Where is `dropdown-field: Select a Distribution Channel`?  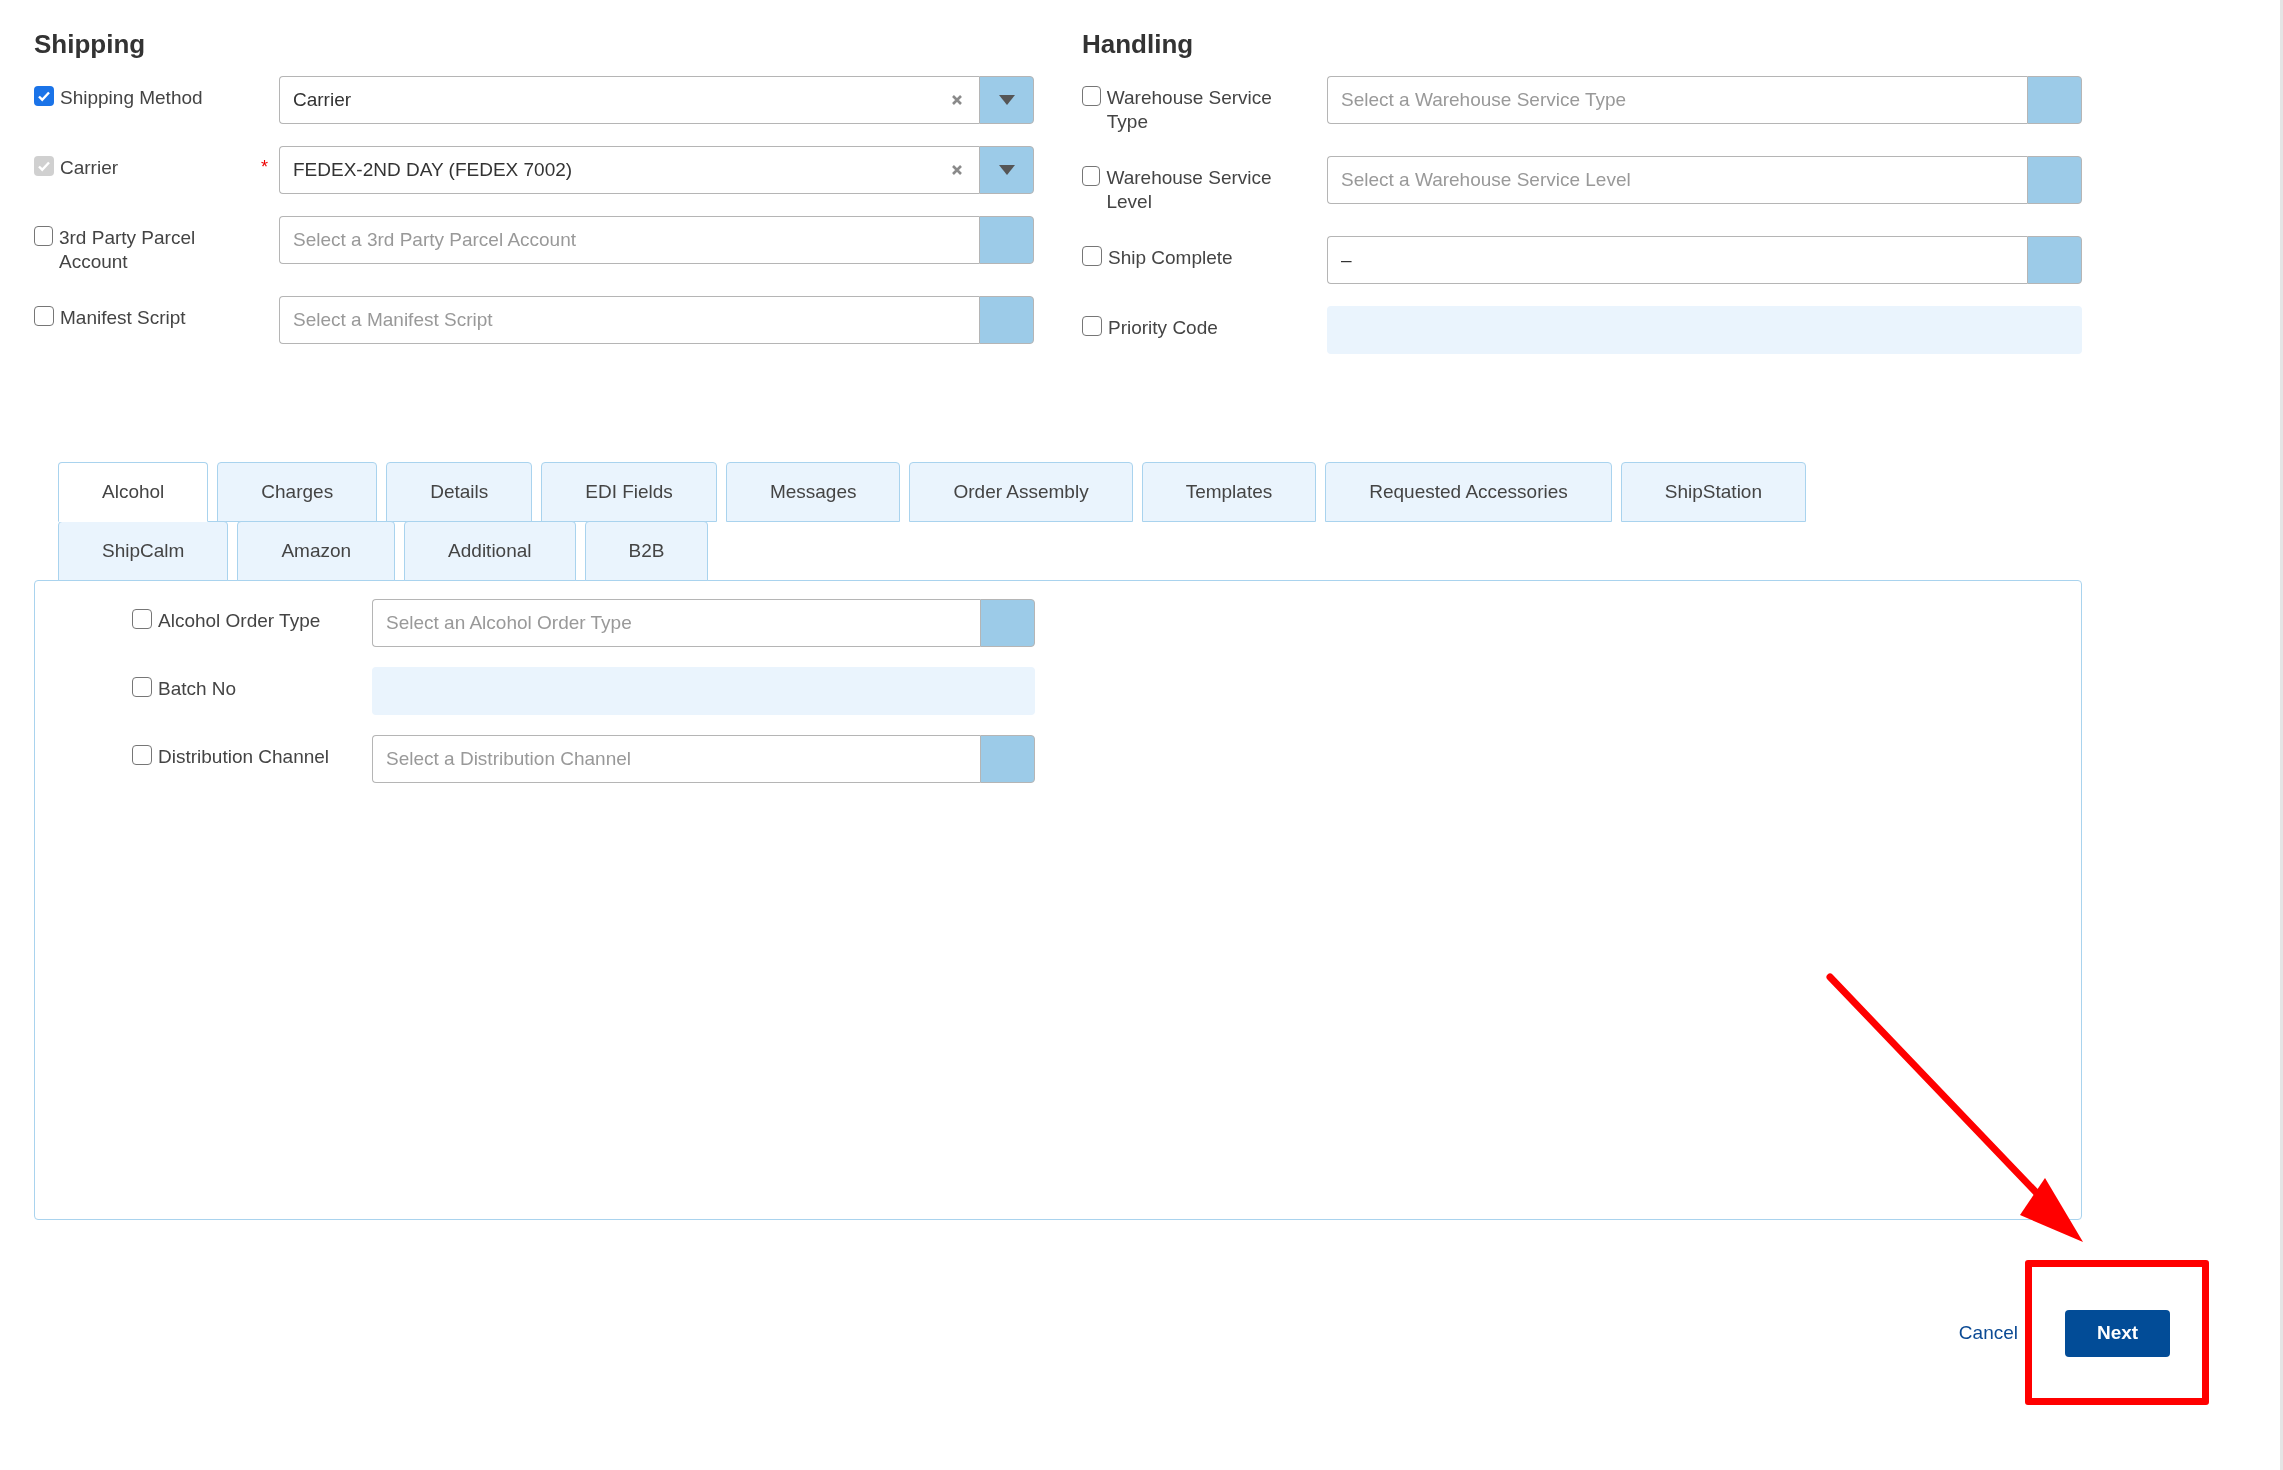
dropdown-field: Select a Distribution Channel is located at coordinates (676, 759).